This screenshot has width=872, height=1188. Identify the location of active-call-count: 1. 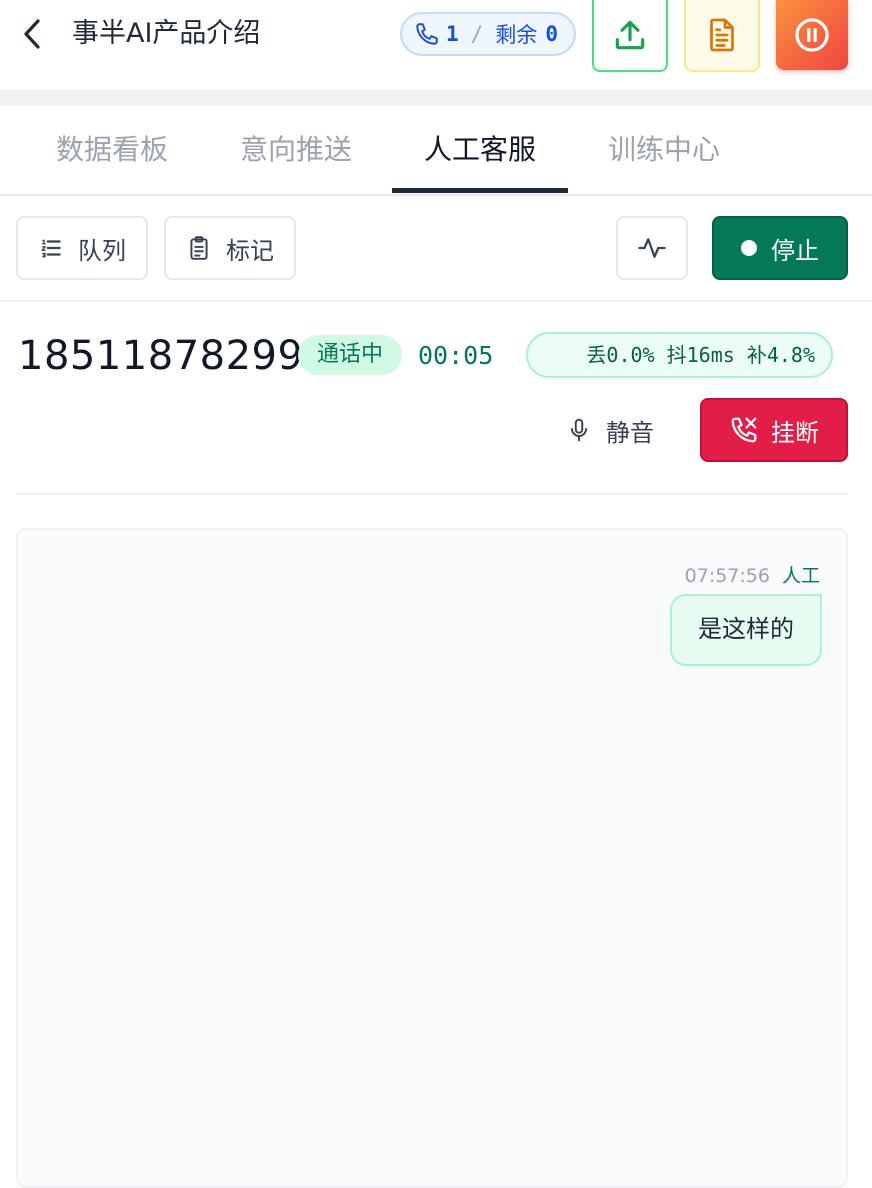
(452, 34).